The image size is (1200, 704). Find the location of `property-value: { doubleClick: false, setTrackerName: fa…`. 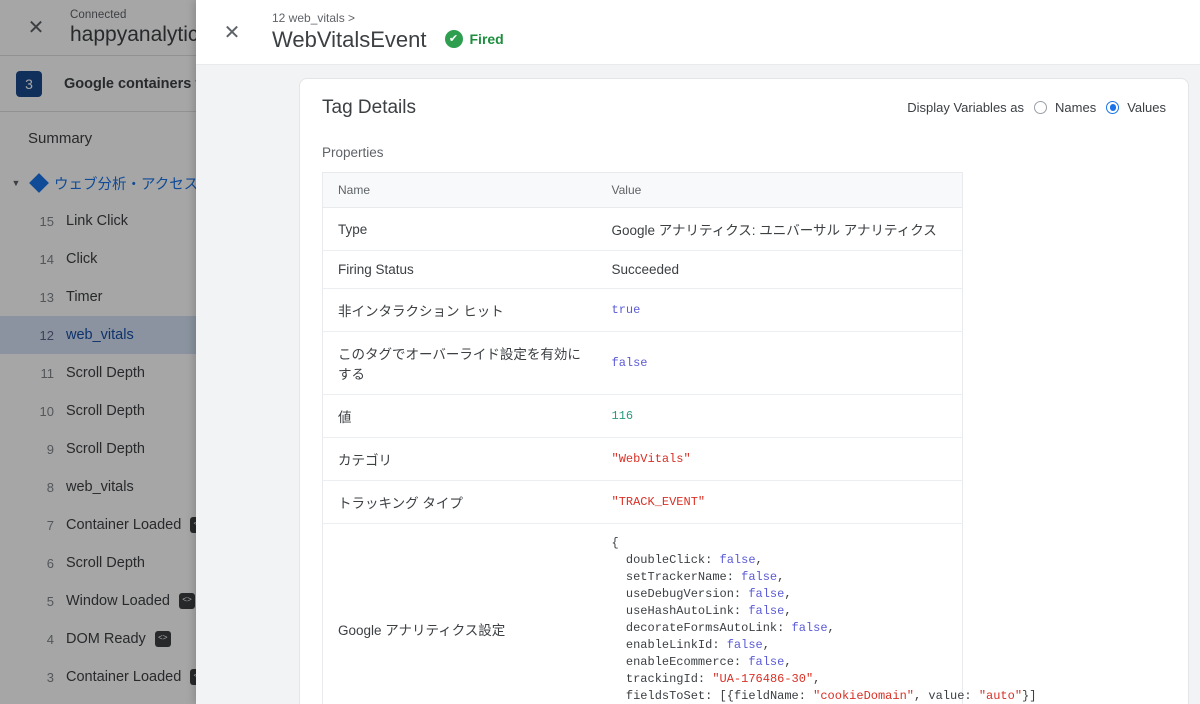

property-value: { doubleClick: false, setTrackerName: fa… is located at coordinates (816, 613).